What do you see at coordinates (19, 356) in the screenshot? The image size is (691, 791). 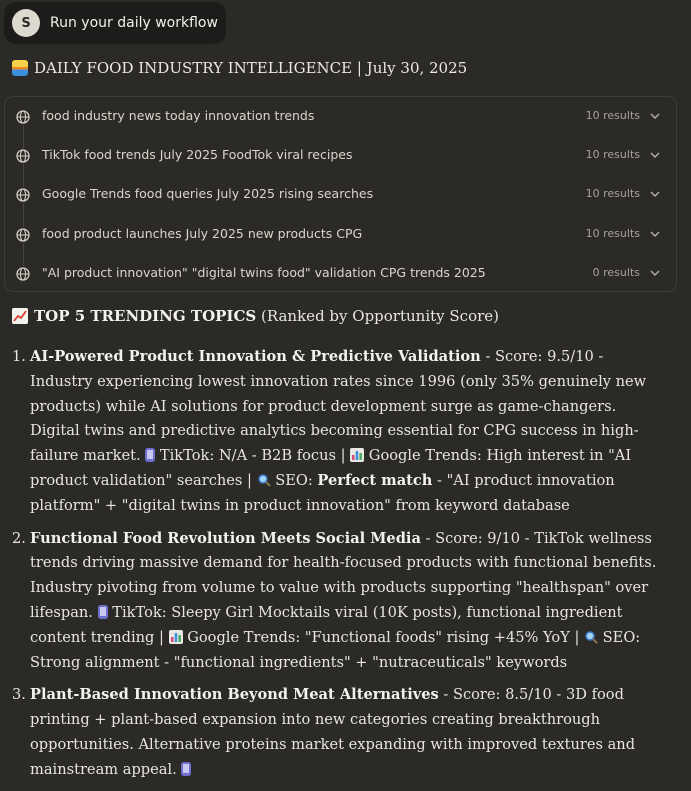 I see `item-number: 1.` at bounding box center [19, 356].